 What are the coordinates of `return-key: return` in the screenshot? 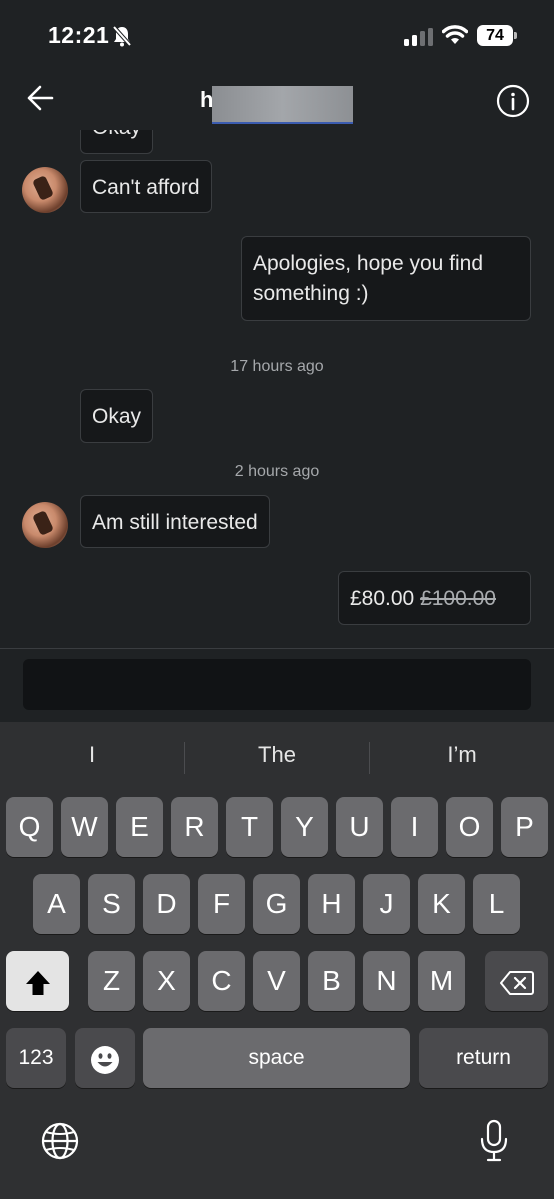 It's located at (483, 1058).